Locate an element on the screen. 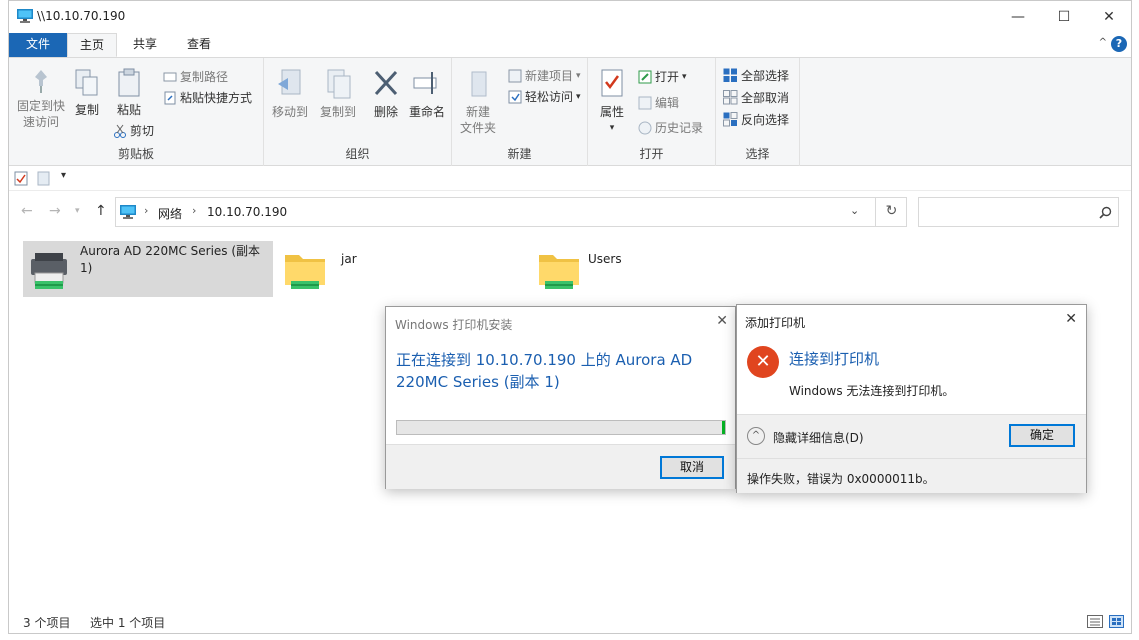  open-icon is located at coordinates (645, 76).